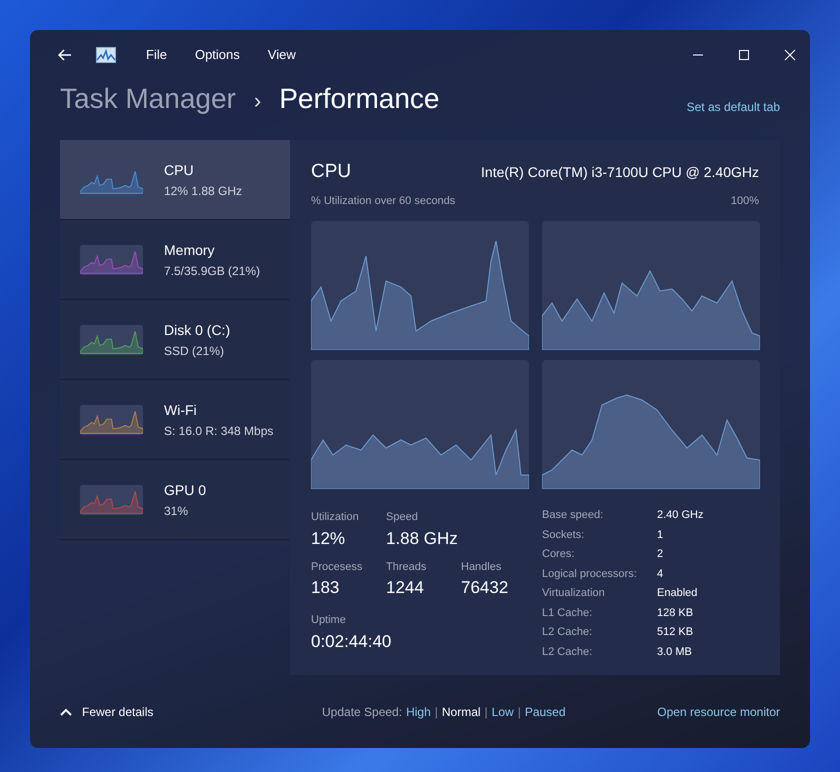  I want to click on sidebar-item: Memory 7.5/35.9GB (21%), so click(175, 260).